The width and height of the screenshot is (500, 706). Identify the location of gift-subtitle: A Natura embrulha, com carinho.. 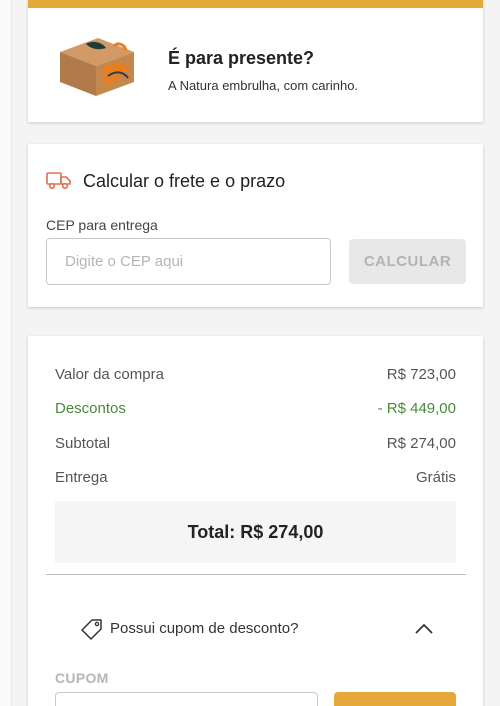
(263, 85).